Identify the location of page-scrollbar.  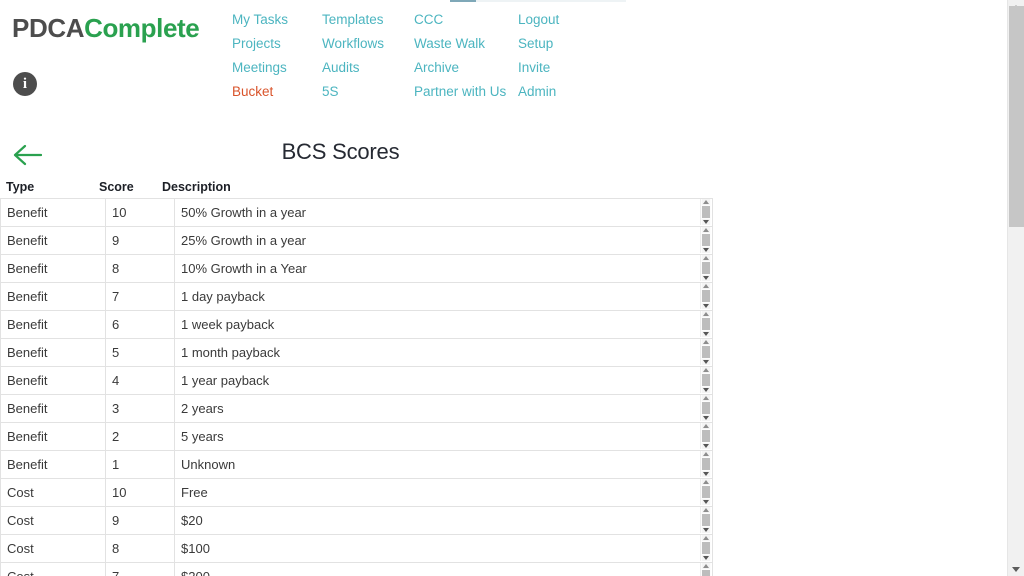
(1015, 288).